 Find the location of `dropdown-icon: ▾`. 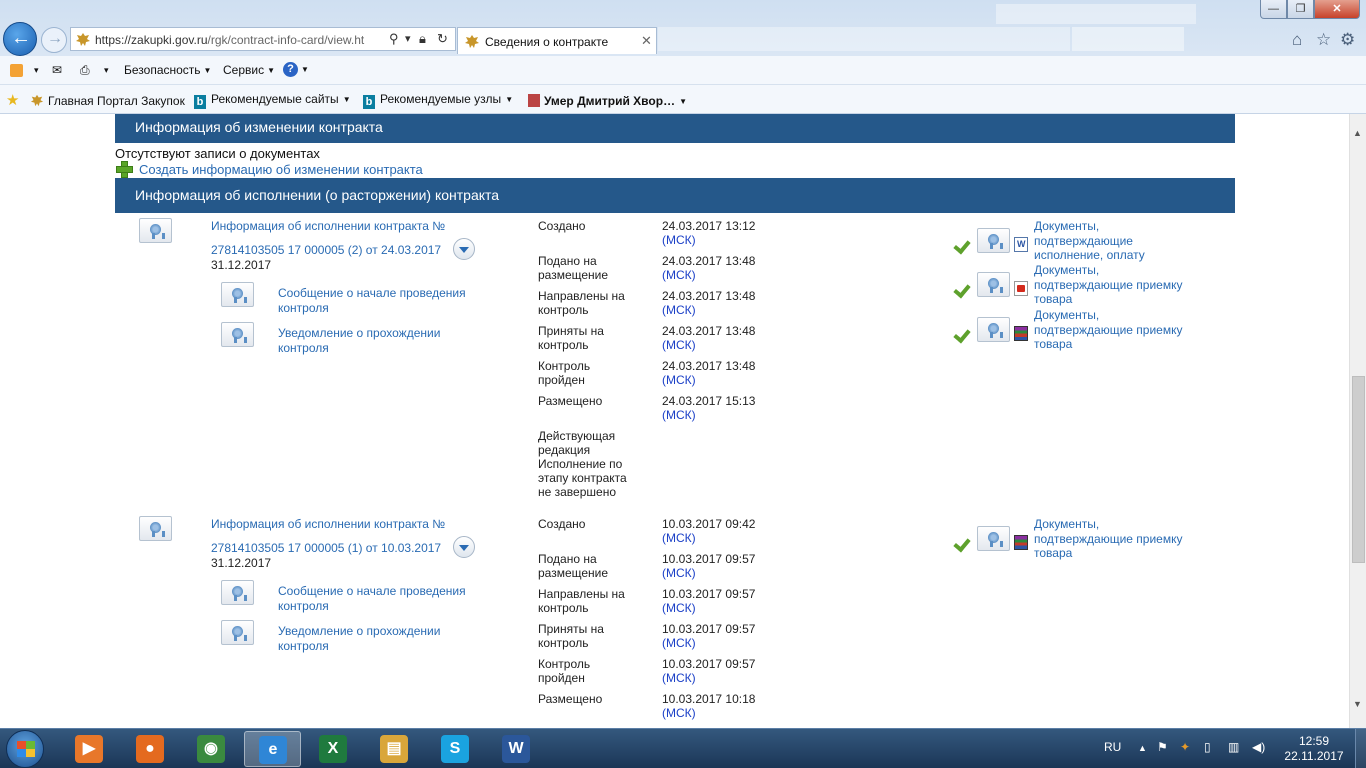

dropdown-icon: ▾ is located at coordinates (408, 38).